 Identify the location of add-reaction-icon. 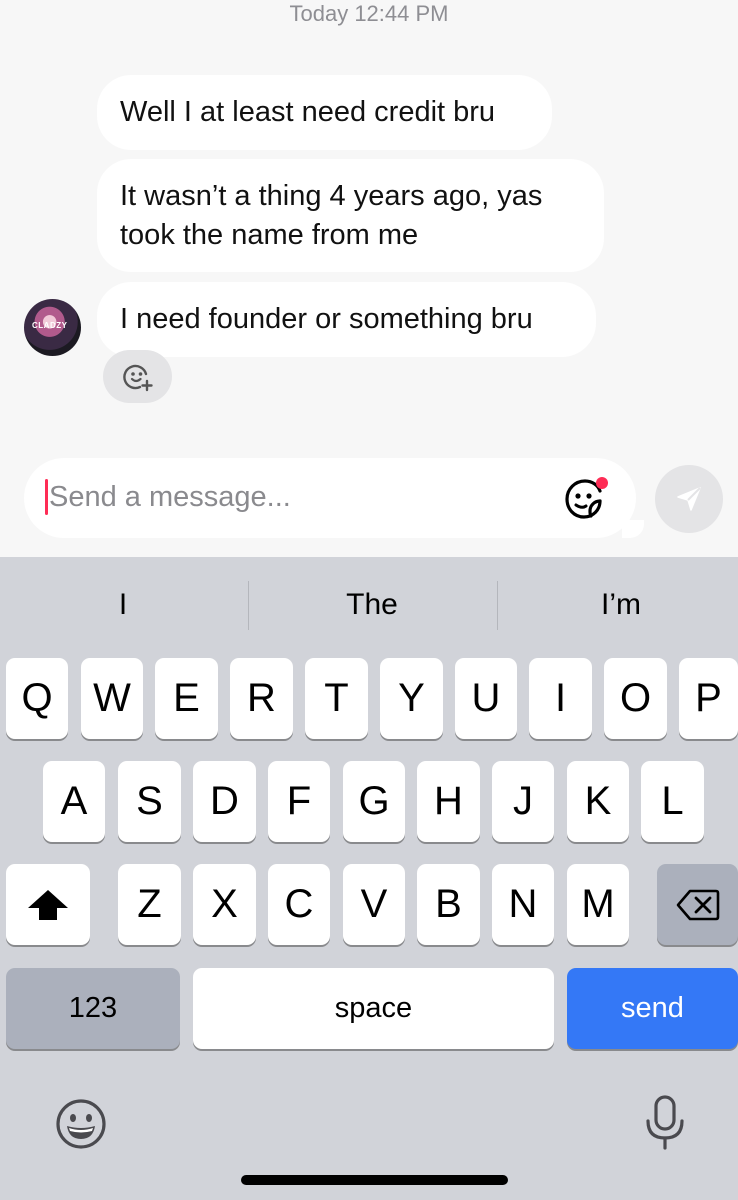
(137, 377).